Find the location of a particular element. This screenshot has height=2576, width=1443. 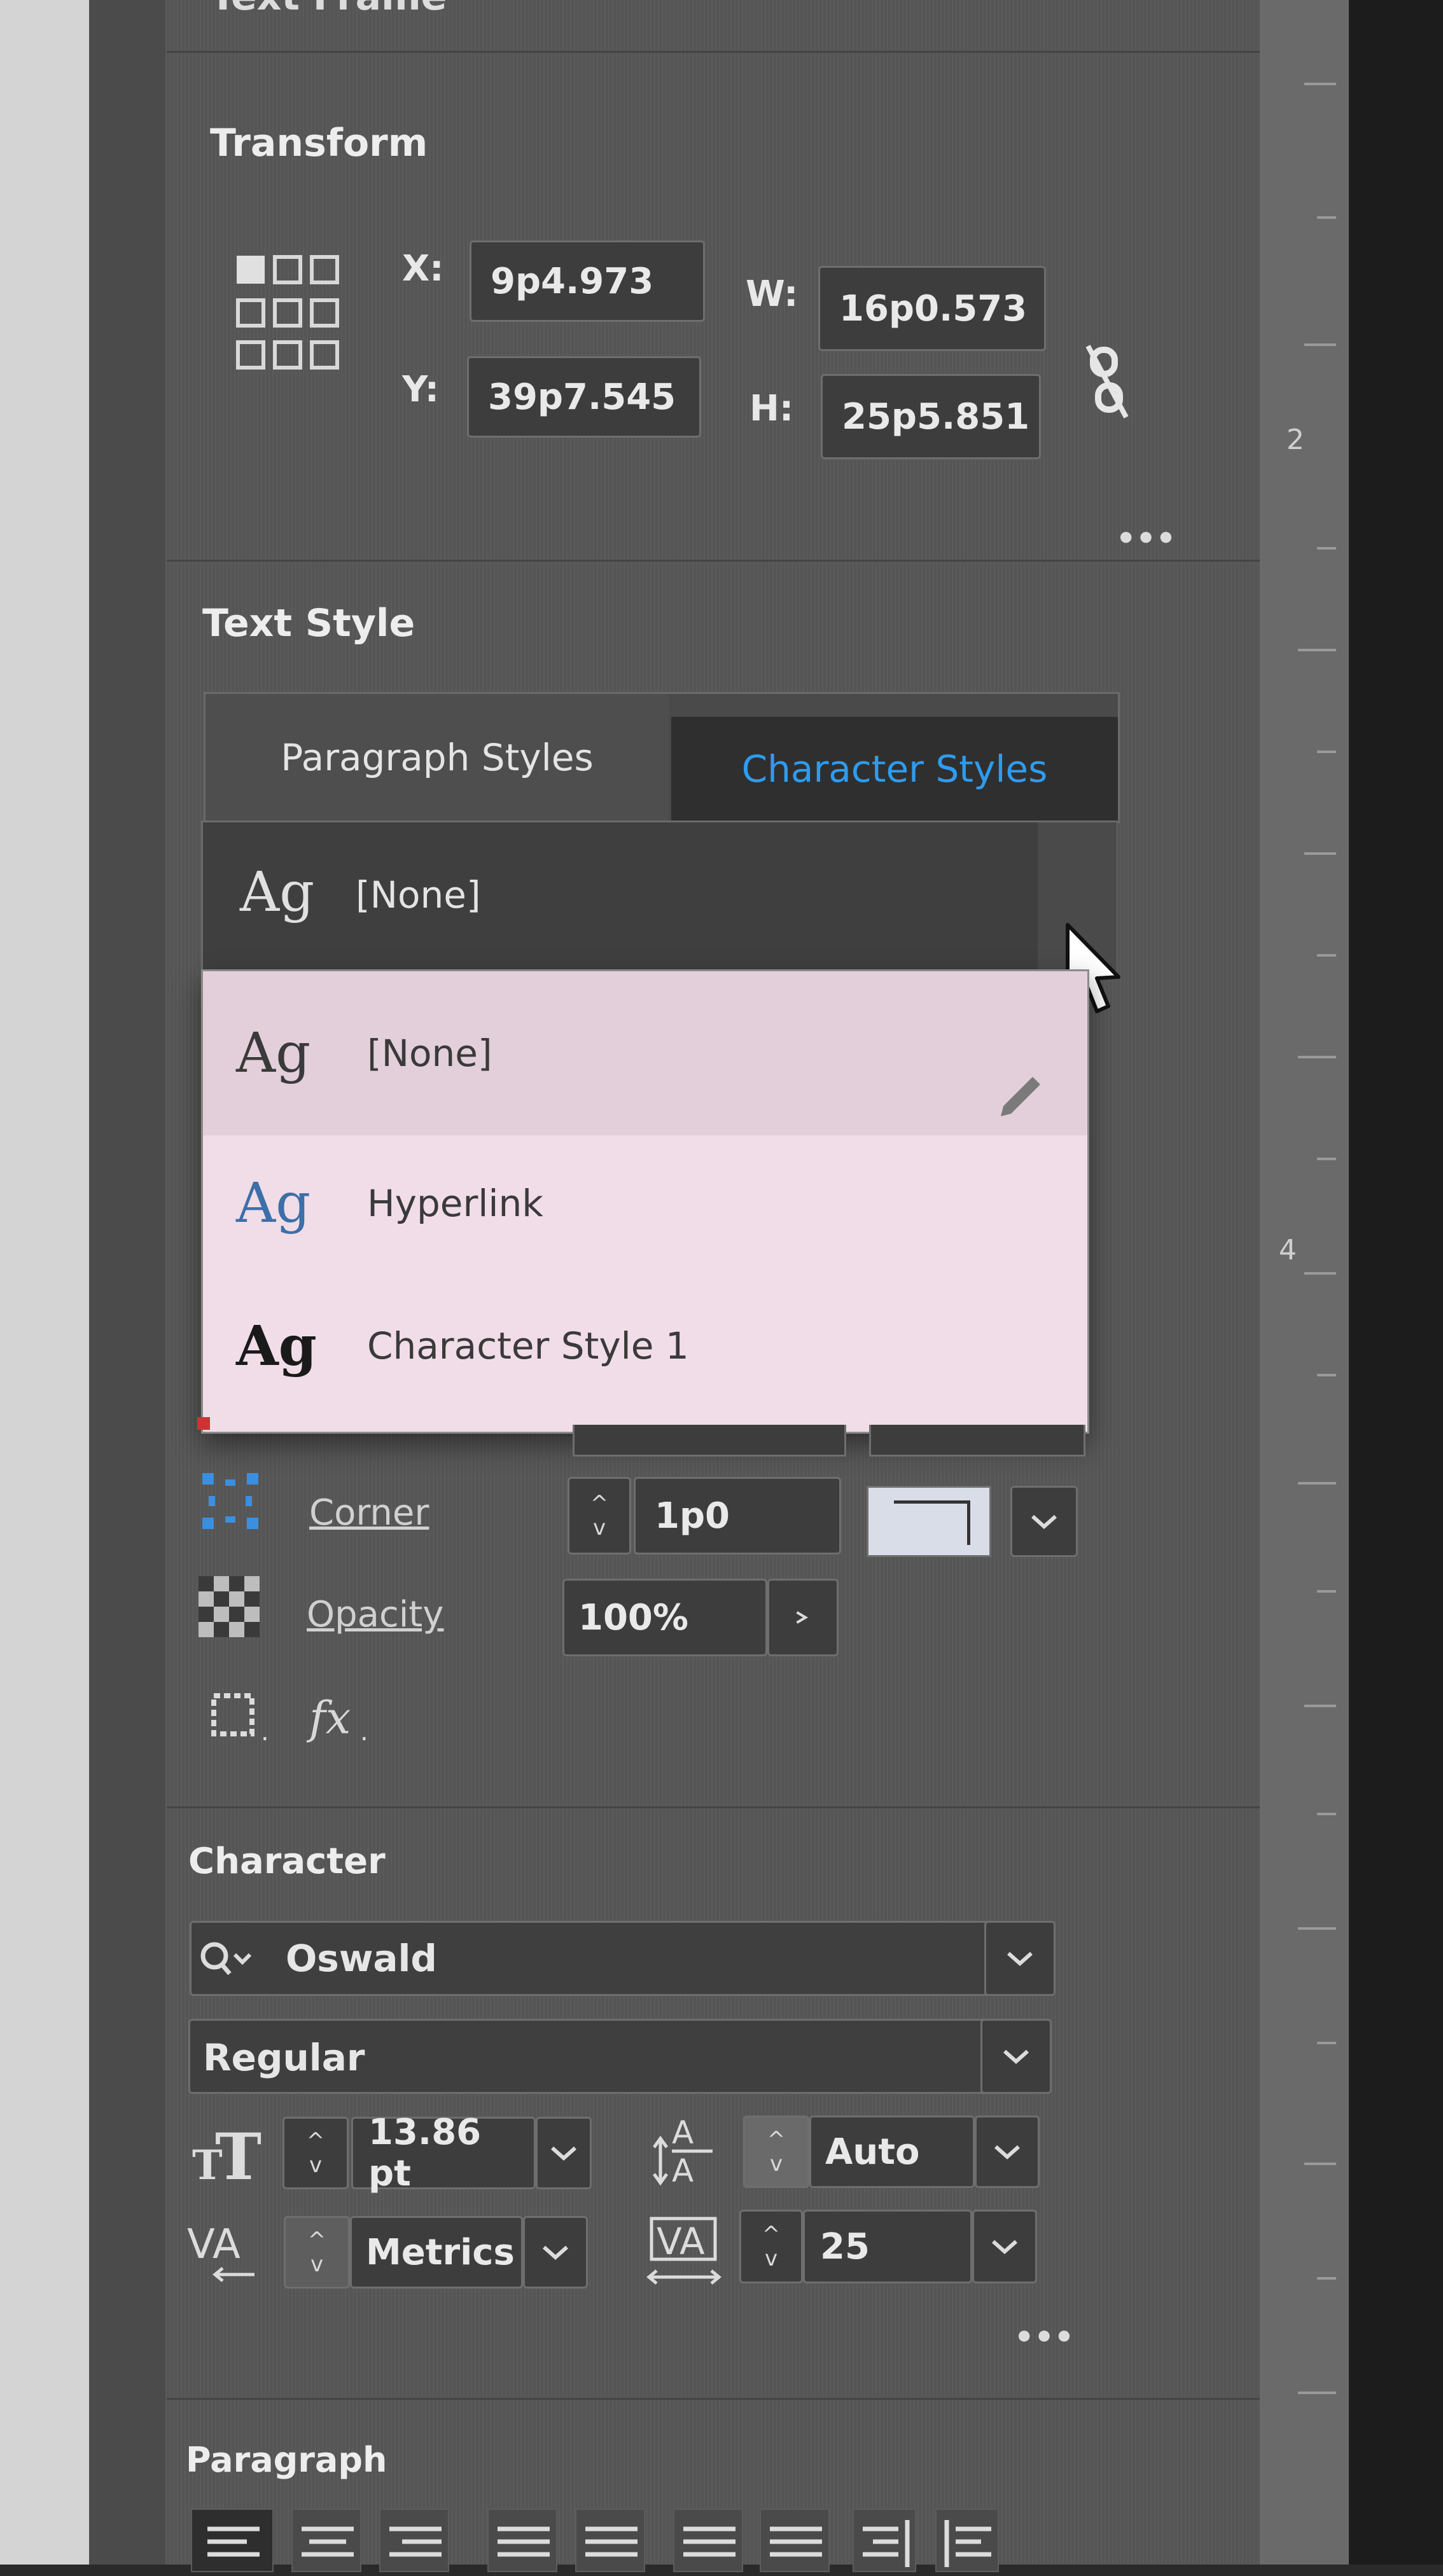

opacity-field: 100% is located at coordinates (665, 1617).